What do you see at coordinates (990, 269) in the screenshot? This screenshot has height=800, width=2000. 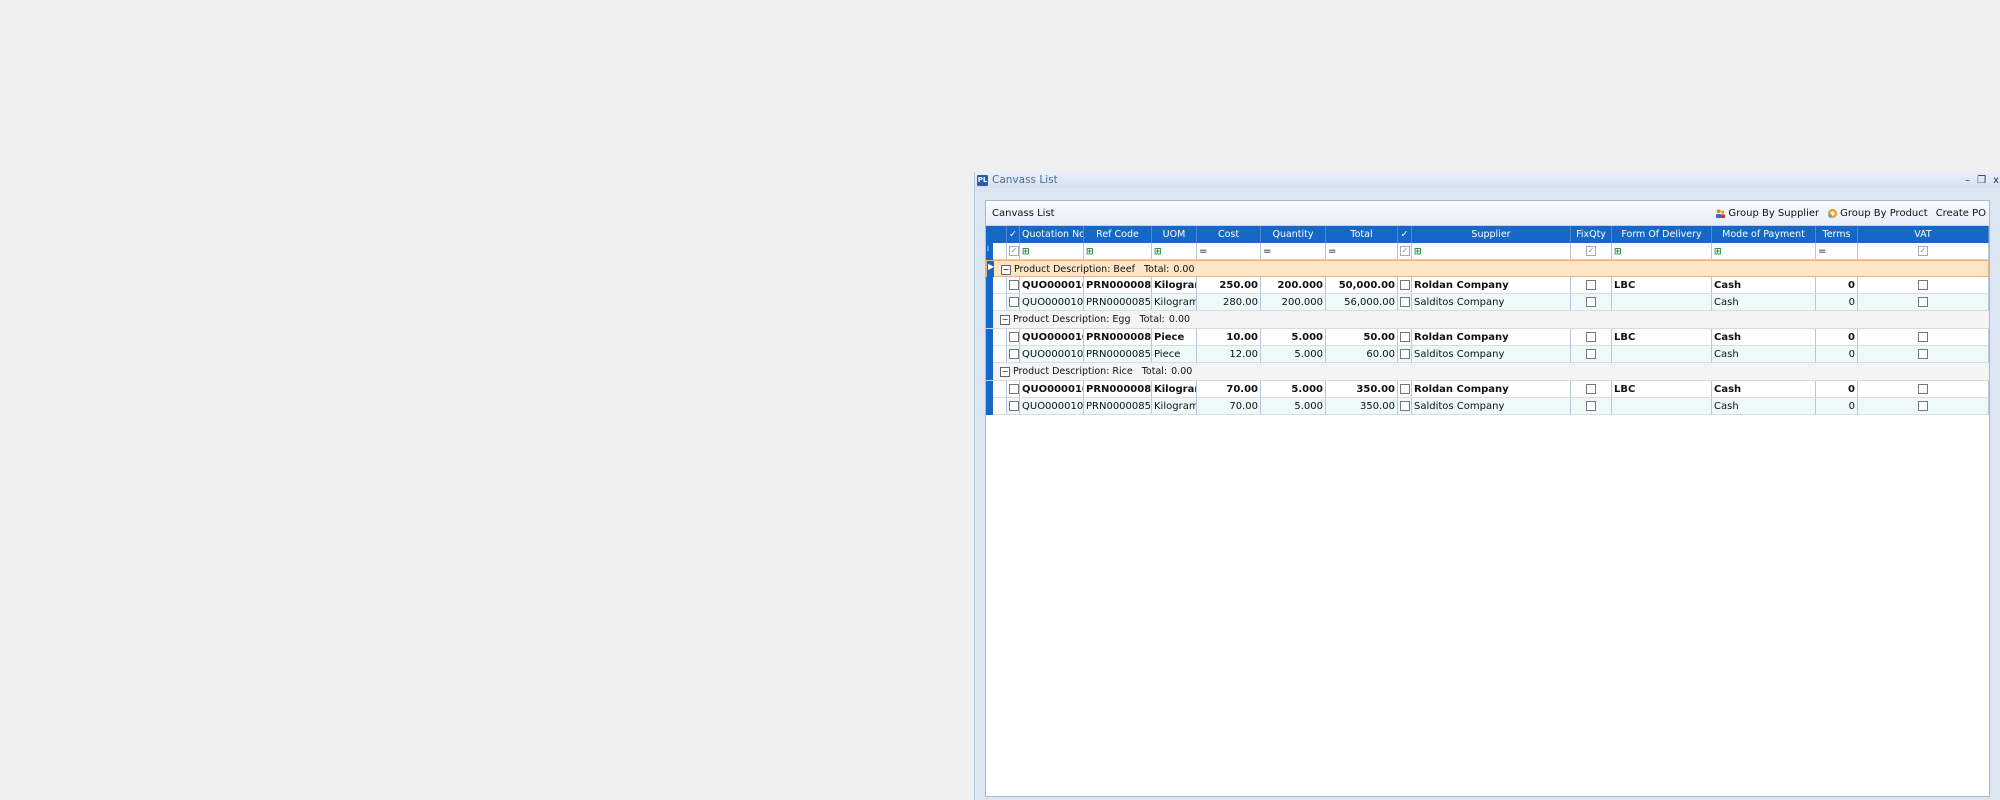 I see `row-indicator: ▶` at bounding box center [990, 269].